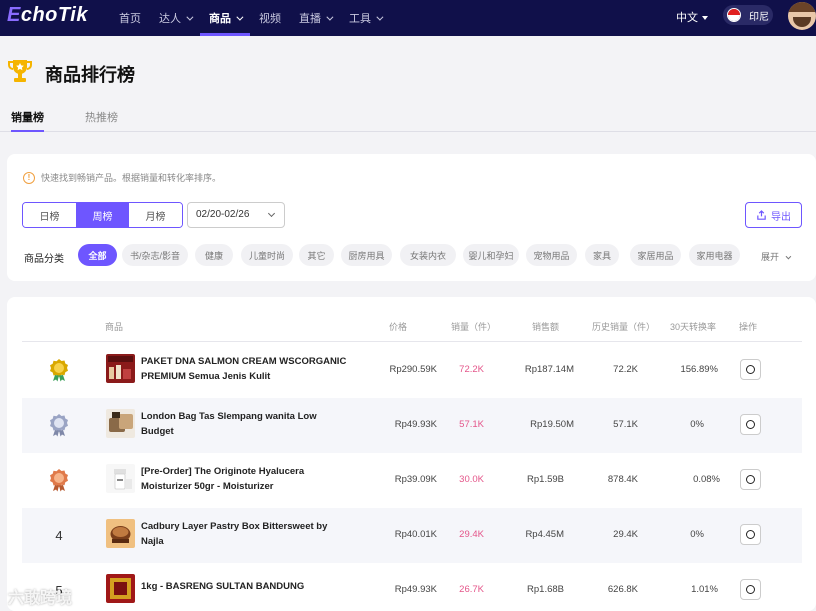 This screenshot has height=611, width=816. I want to click on tab-sales-ranking: 销量榜, so click(27, 120).